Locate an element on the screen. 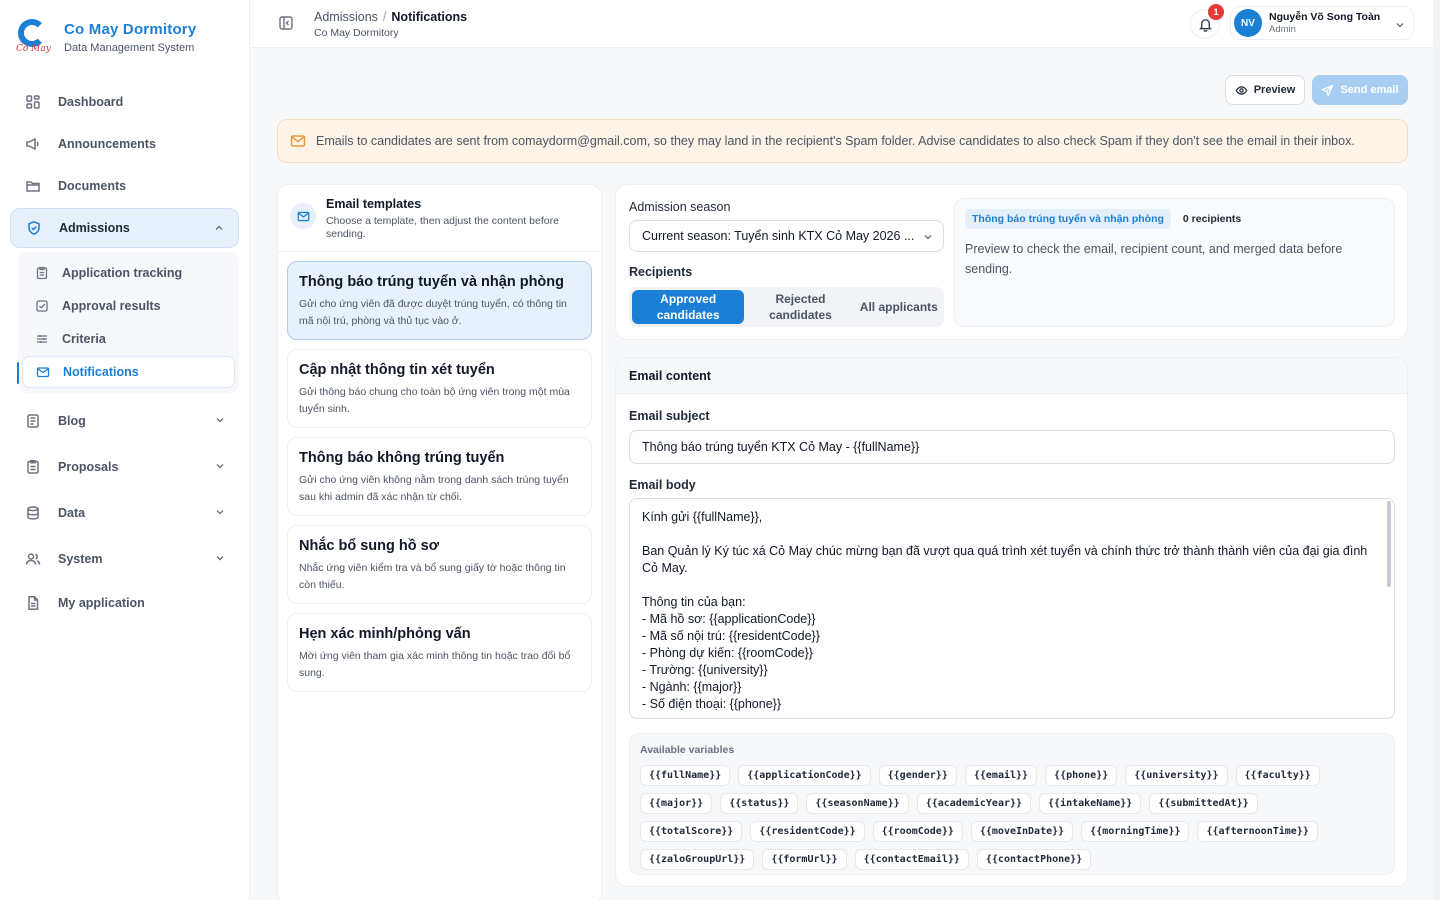 This screenshot has height=900, width=1440. variable-chip: {{contactPhone}} is located at coordinates (1034, 859).